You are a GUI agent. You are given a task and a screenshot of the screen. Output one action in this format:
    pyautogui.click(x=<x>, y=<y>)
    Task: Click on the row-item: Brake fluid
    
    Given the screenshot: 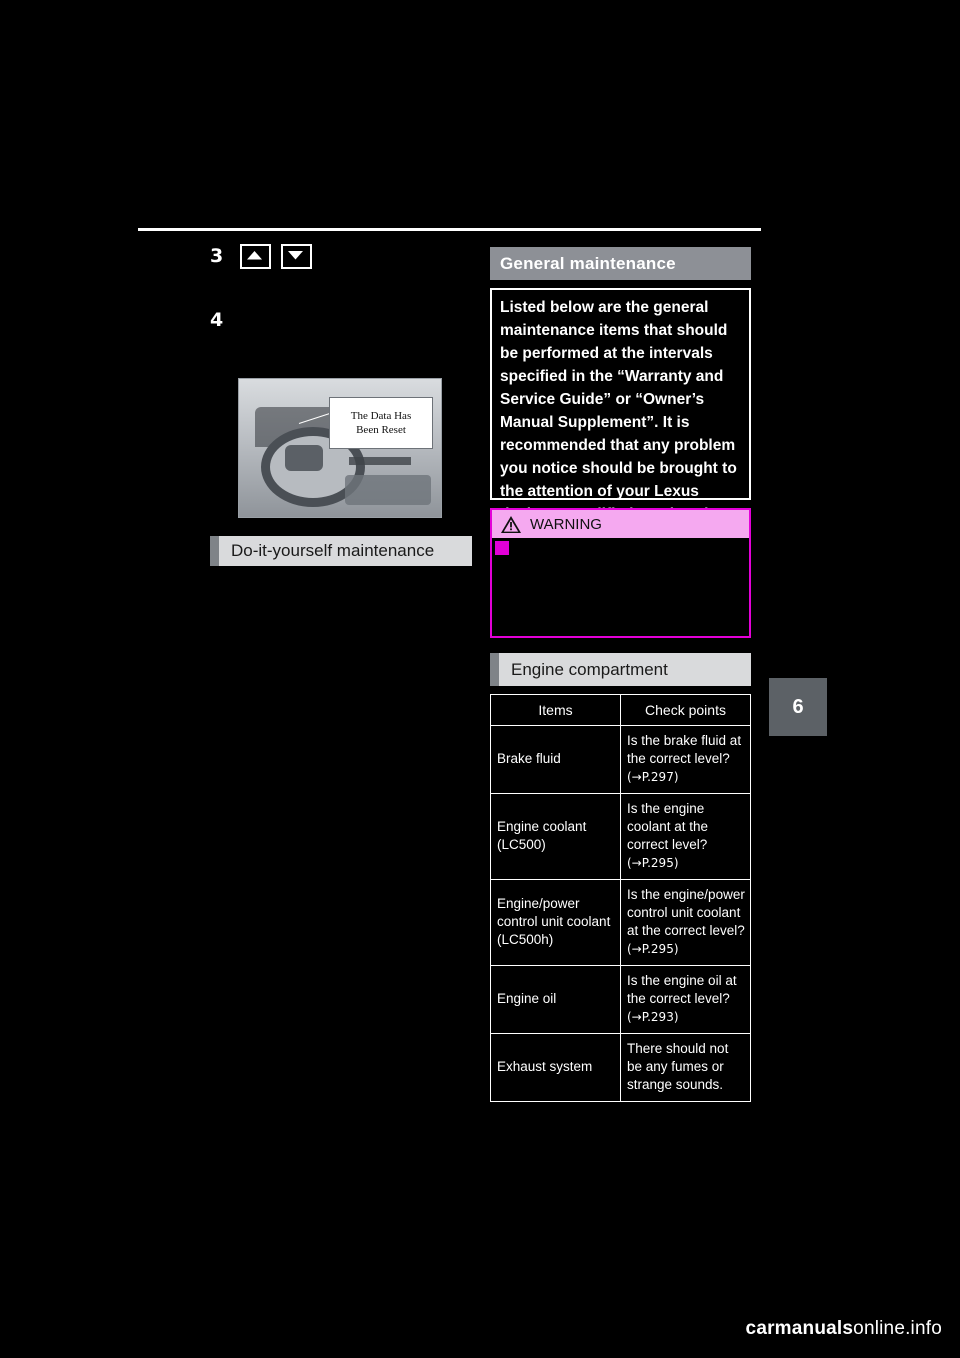 What is the action you would take?
    pyautogui.click(x=555, y=759)
    